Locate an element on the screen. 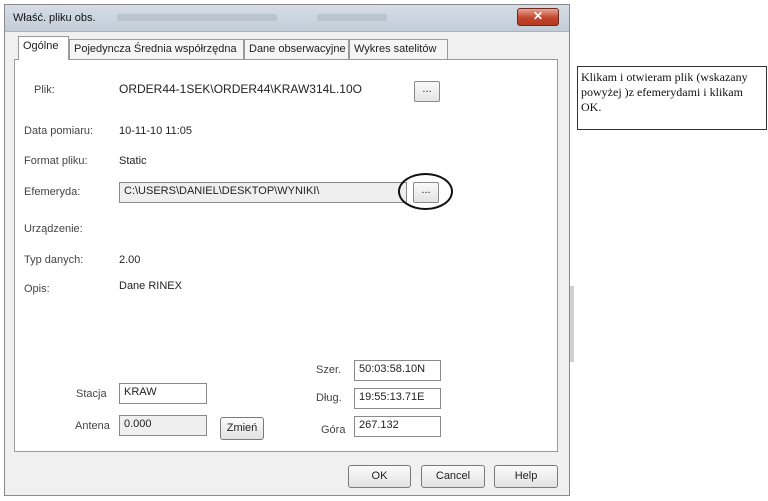 This screenshot has height=501, width=768. title-bar: Właść. pliku obs. ✕ is located at coordinates (287, 18).